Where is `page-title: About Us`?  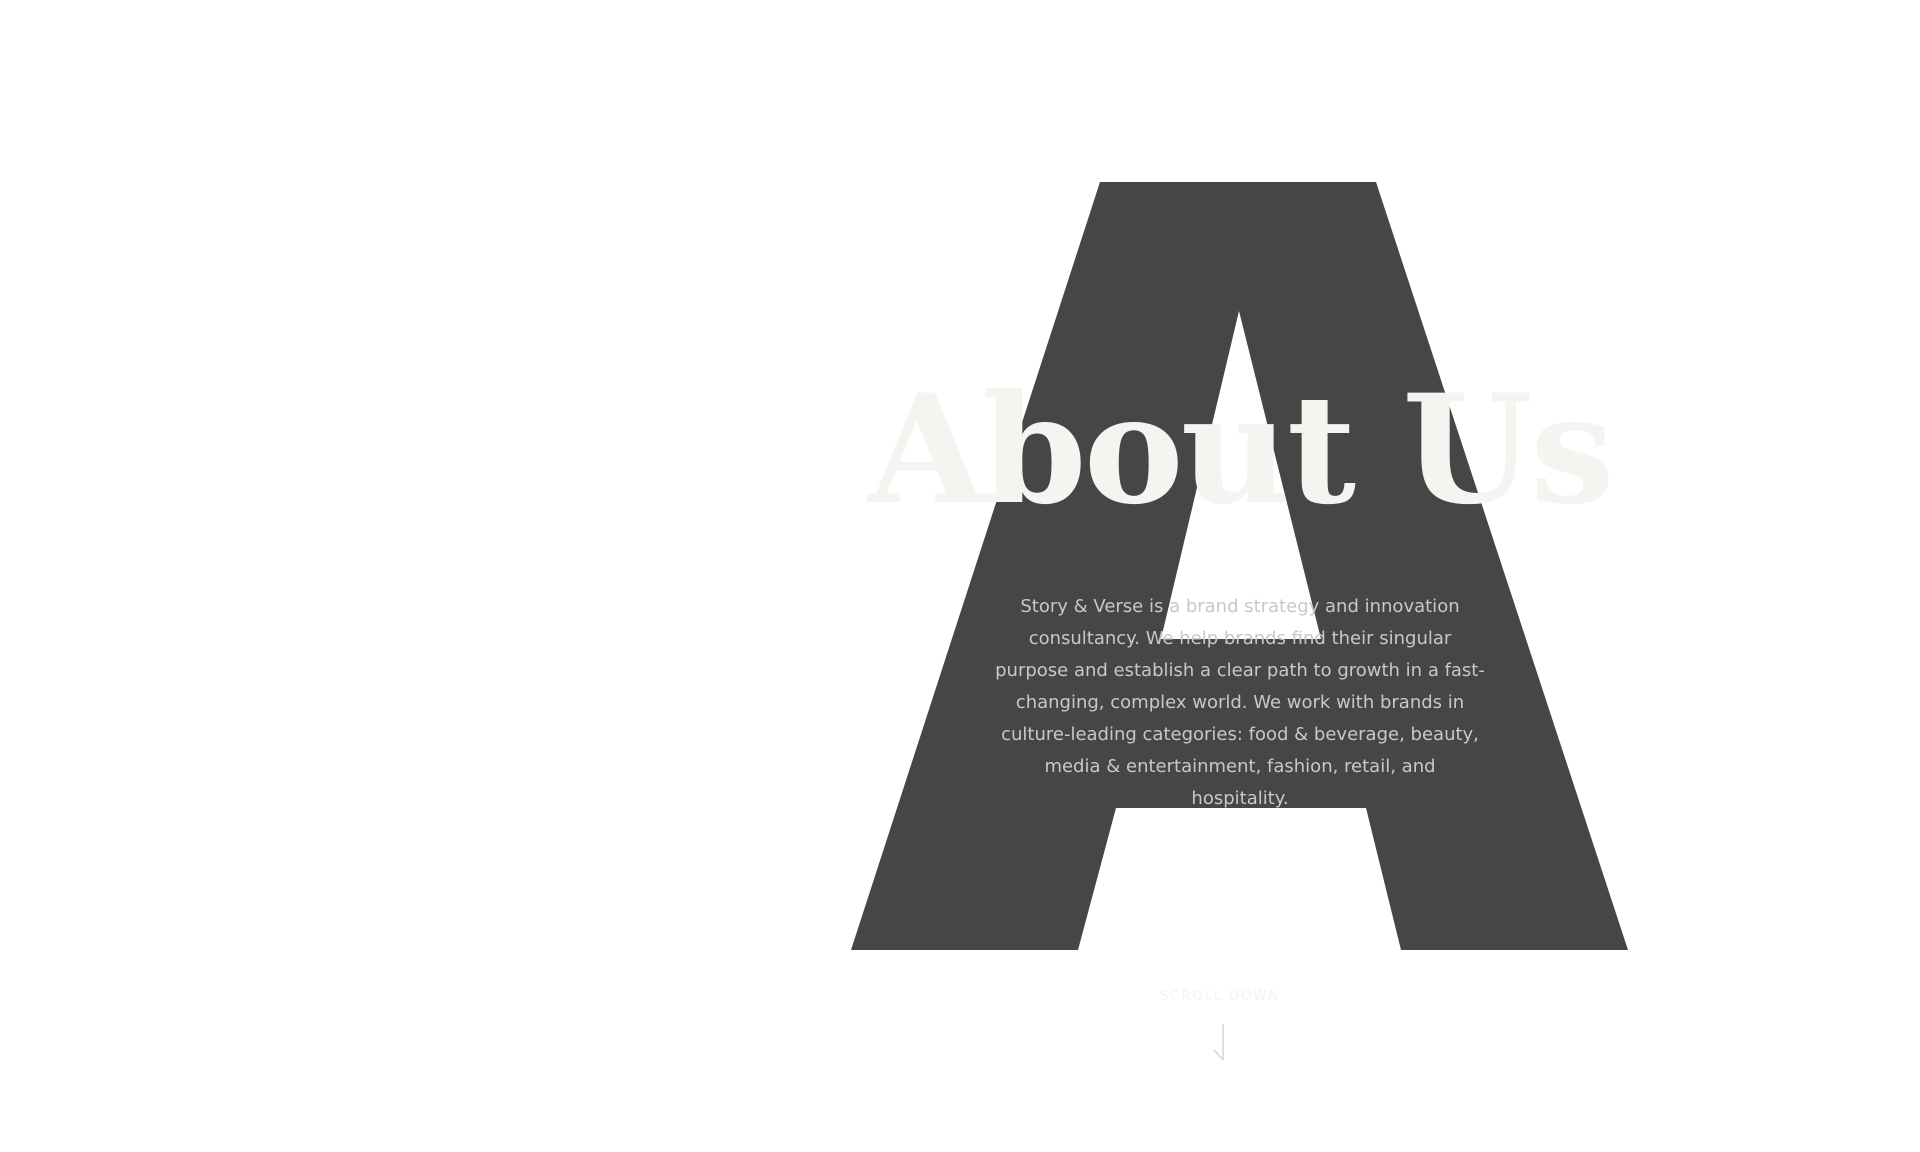
page-title: About Us is located at coordinates (1241, 450).